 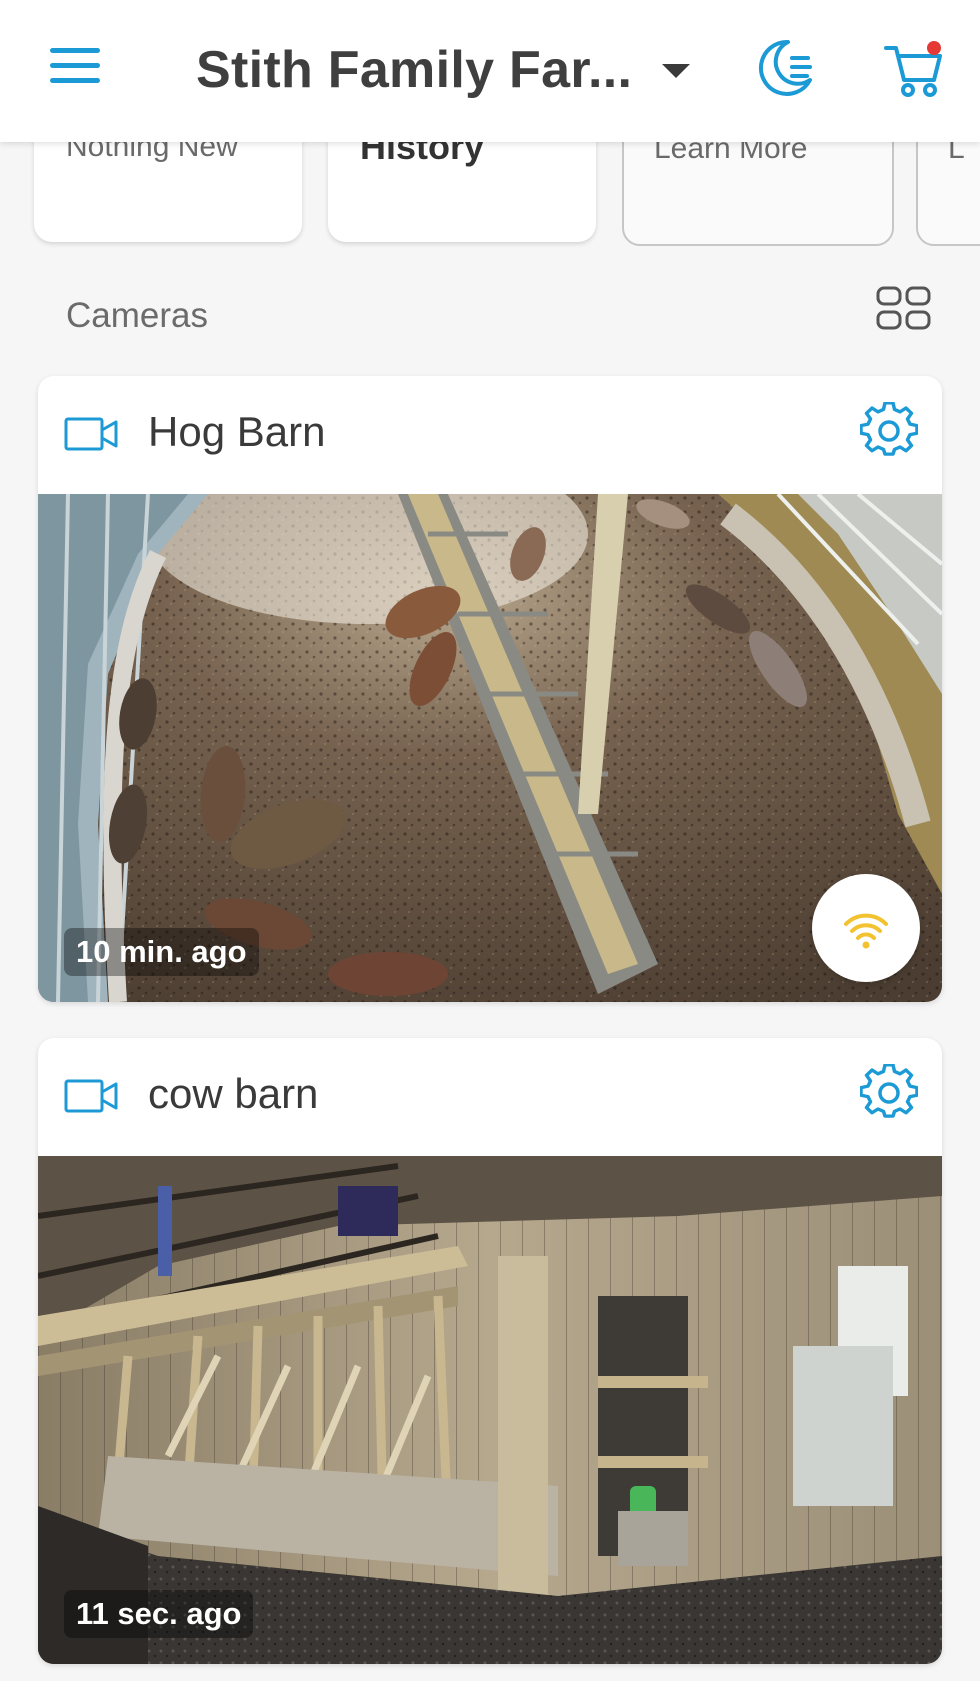 I want to click on camera-card-header: Hog Barn, so click(x=490, y=435).